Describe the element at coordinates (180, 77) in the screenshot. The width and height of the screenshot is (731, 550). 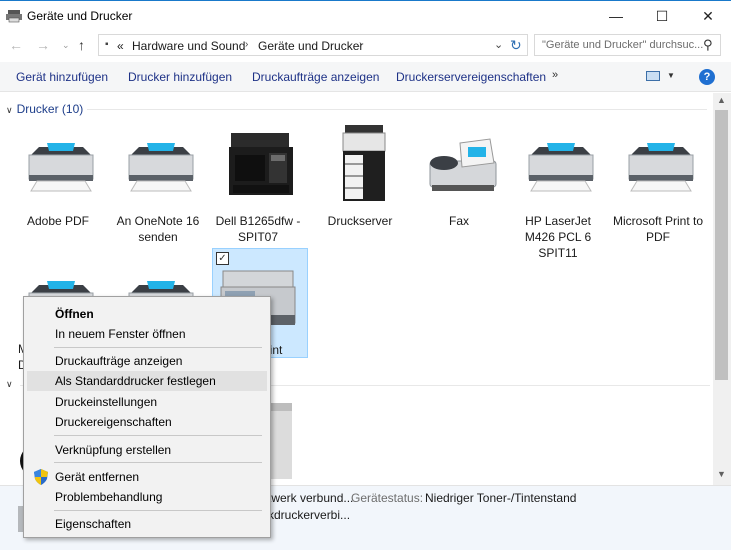
I see `add-printer-button: Drucker hinzufügen` at that location.